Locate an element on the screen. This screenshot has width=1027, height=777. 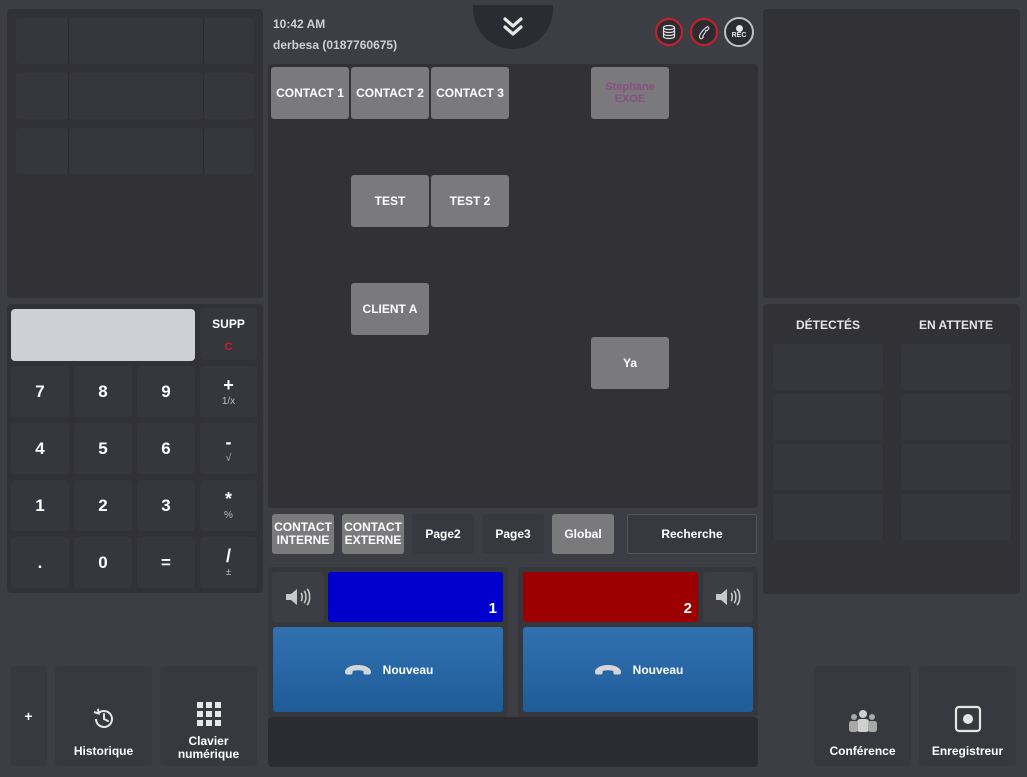
add-button: + is located at coordinates (28, 716).